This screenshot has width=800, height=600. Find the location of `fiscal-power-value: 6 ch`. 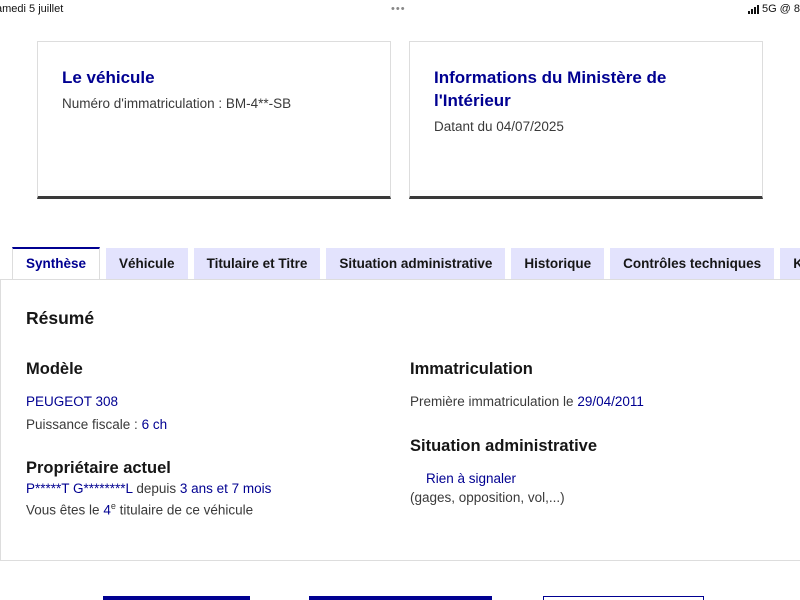

fiscal-power-value: 6 ch is located at coordinates (154, 424).